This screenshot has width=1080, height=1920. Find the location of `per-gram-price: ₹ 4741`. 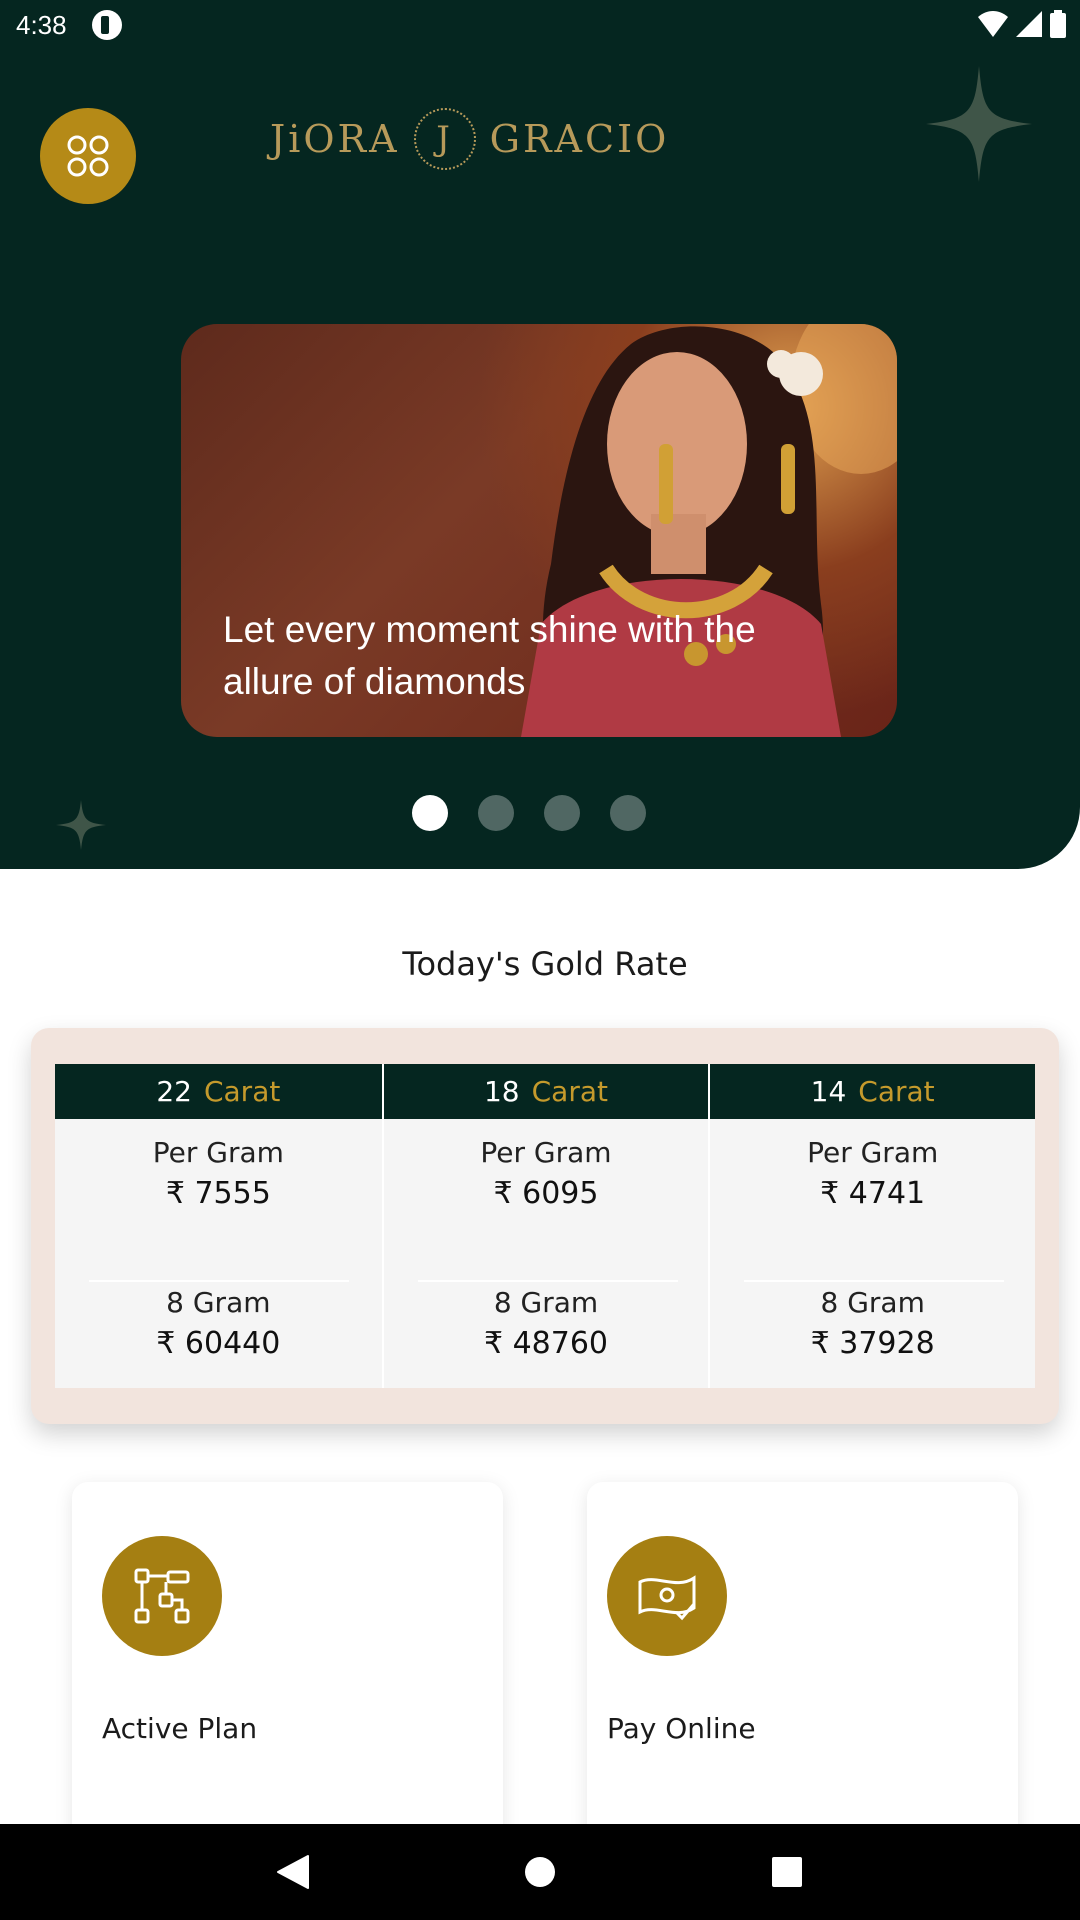

per-gram-price: ₹ 4741 is located at coordinates (873, 1193).